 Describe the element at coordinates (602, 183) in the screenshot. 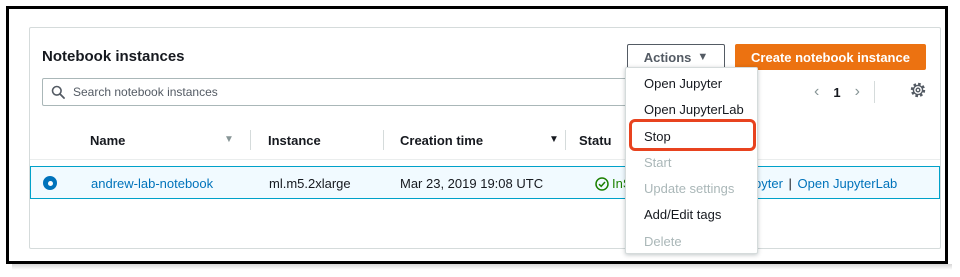

I see `check-circle-icon` at that location.